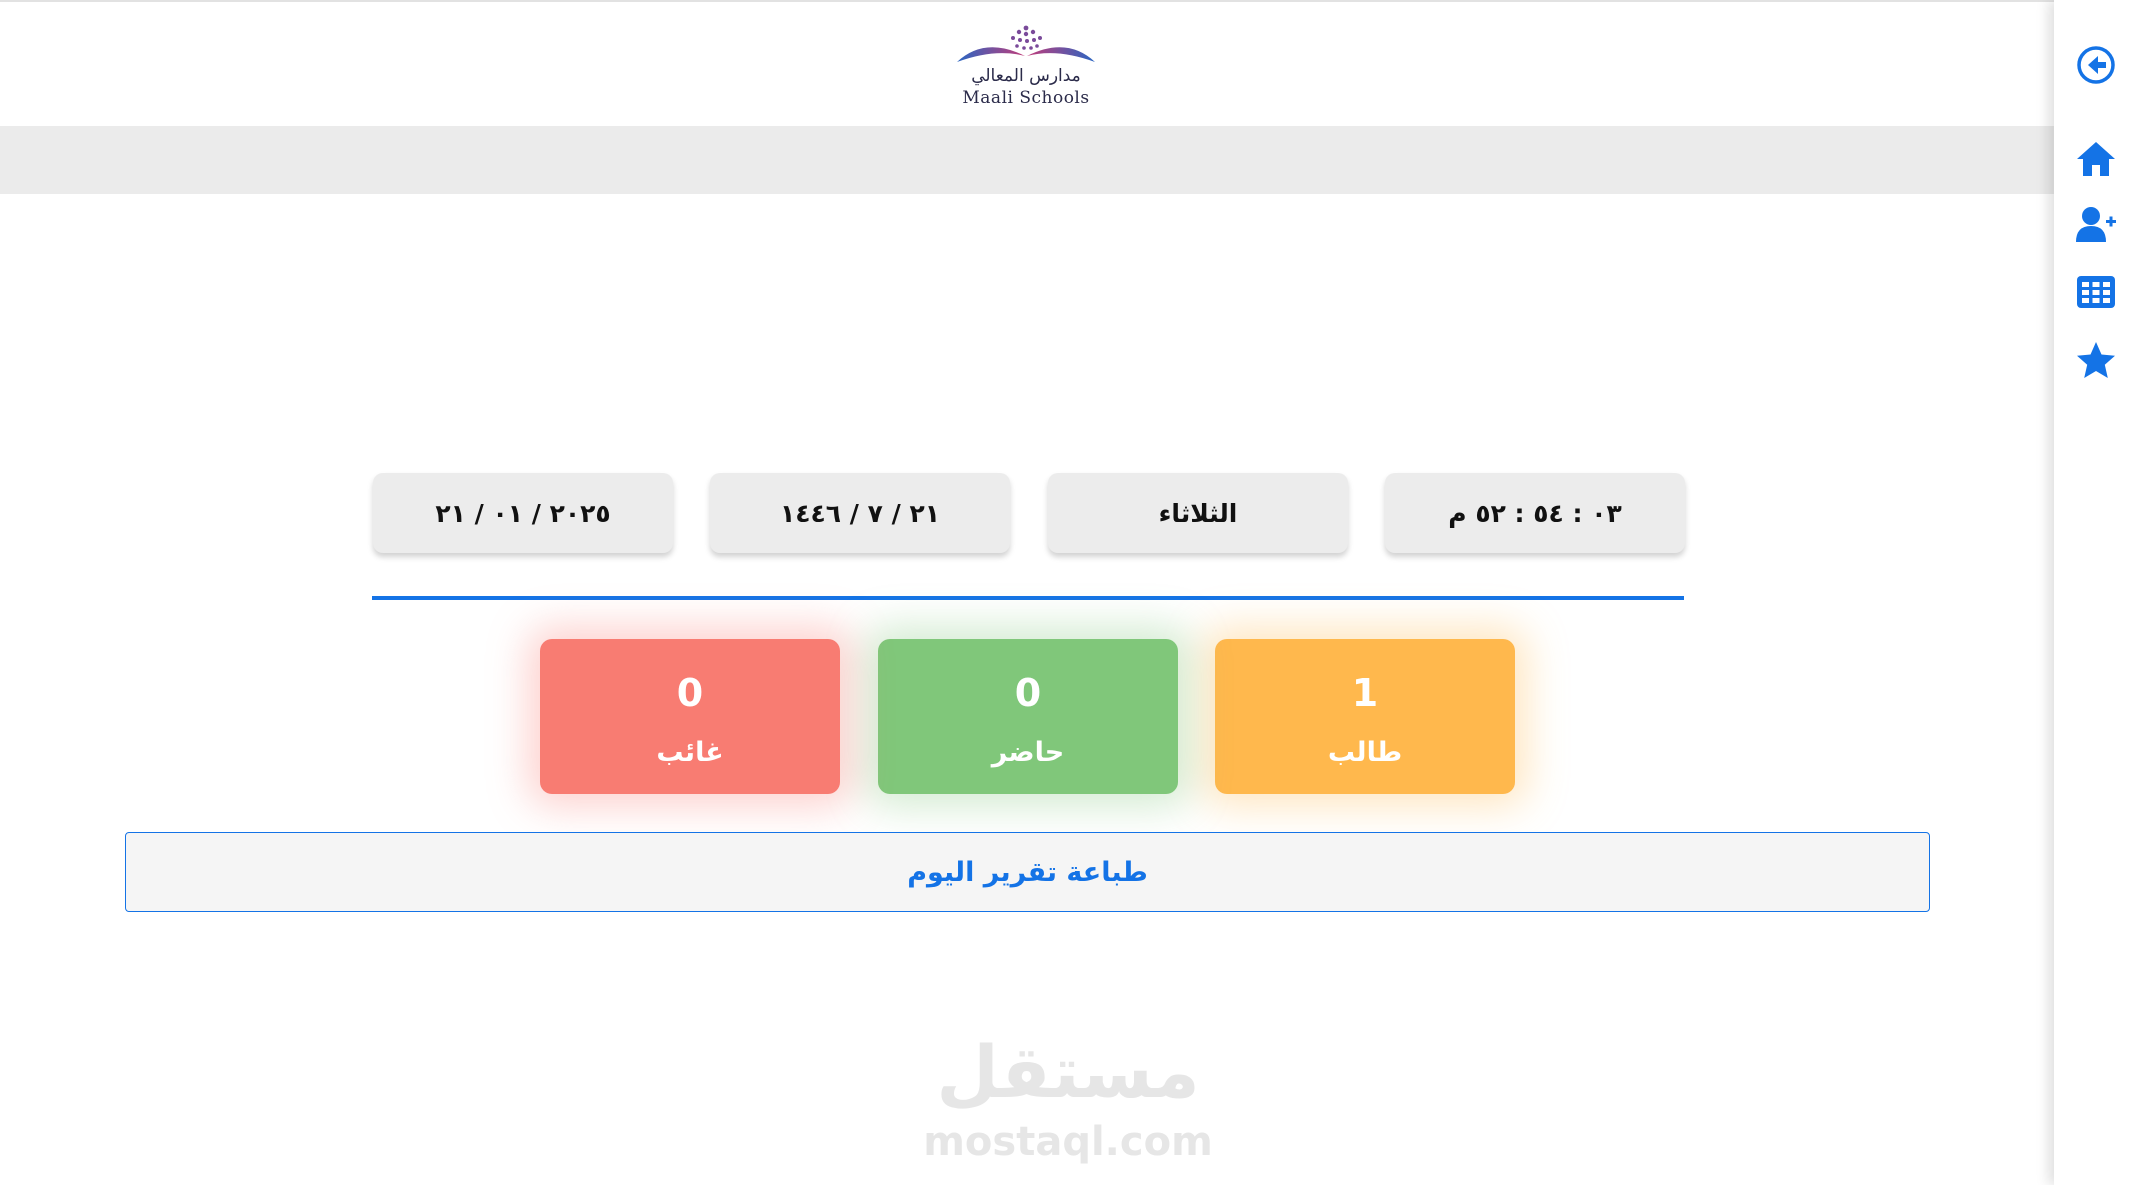 The height and width of the screenshot is (1185, 2136). I want to click on gregorian-date-text: ٢٠٢٥ / ٠١ / ٢١, so click(523, 513).